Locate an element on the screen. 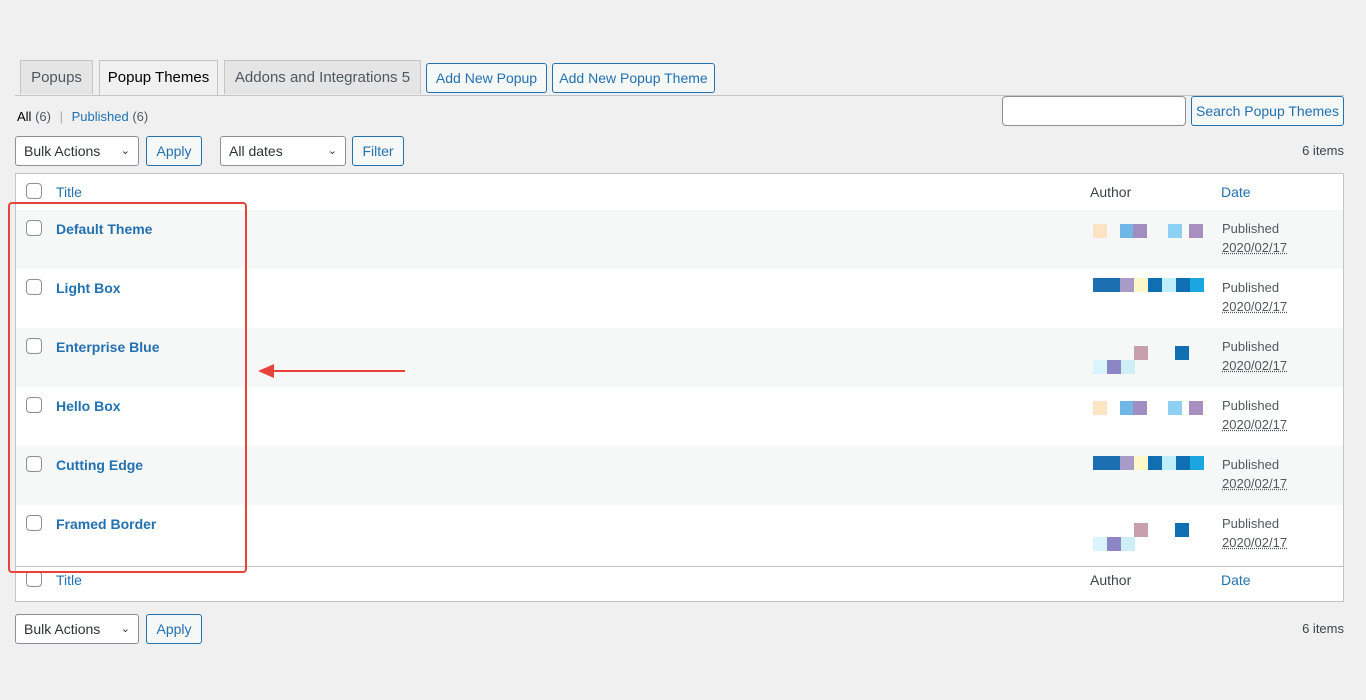 The image size is (1366, 700). column-title-sort-footer: Title is located at coordinates (69, 580).